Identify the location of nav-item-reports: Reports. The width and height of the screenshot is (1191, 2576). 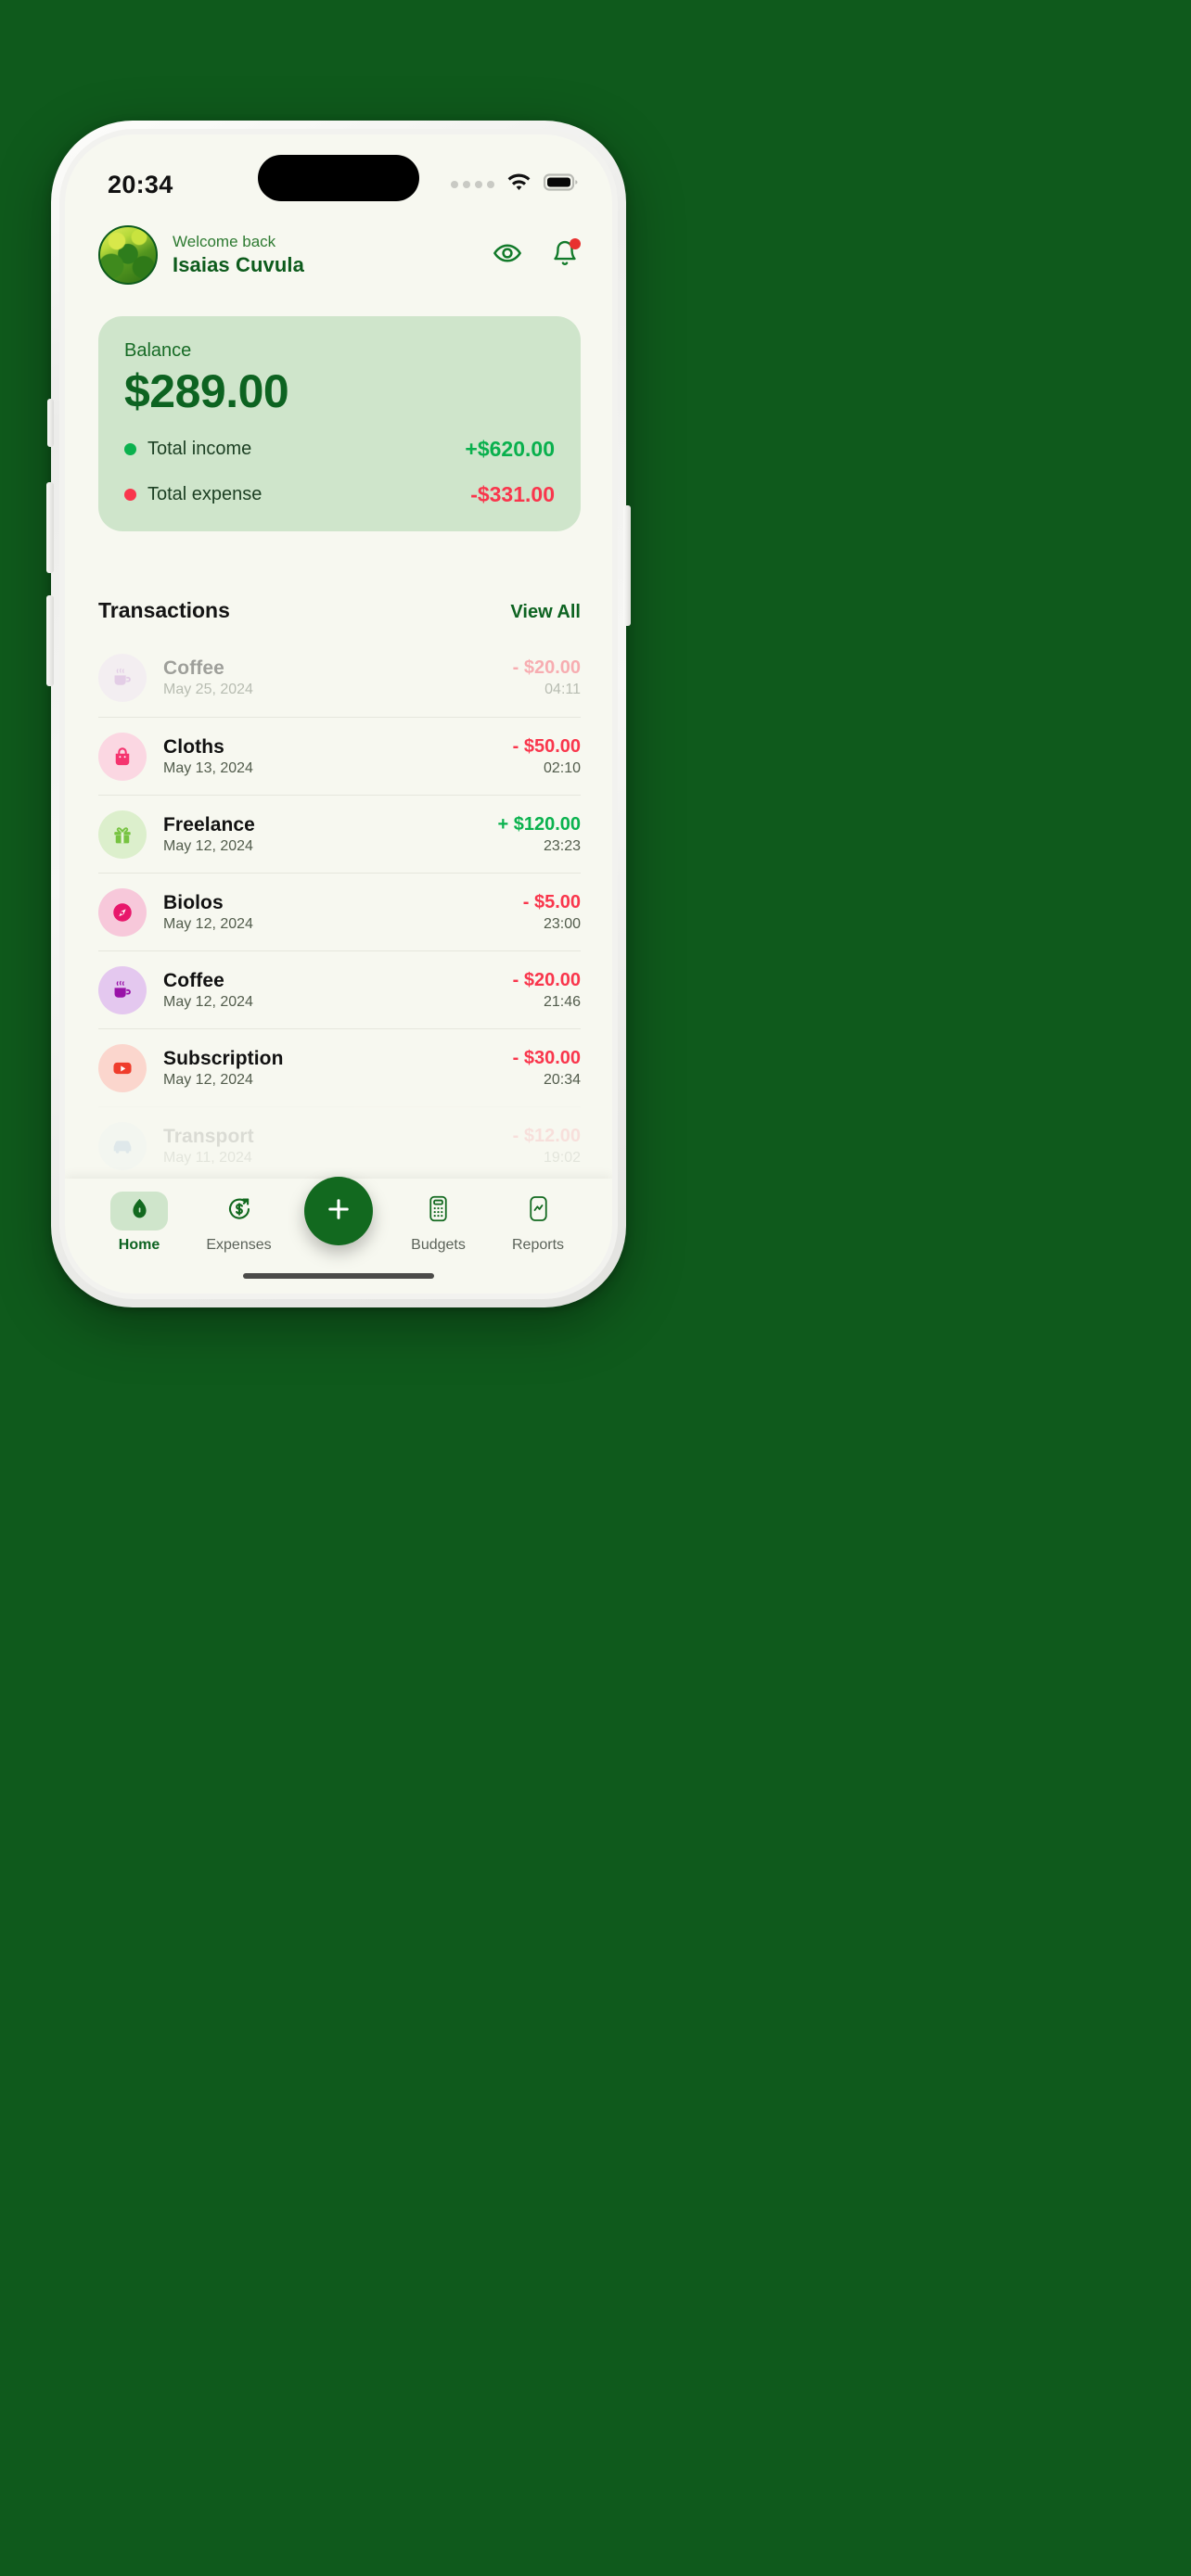
(538, 1223).